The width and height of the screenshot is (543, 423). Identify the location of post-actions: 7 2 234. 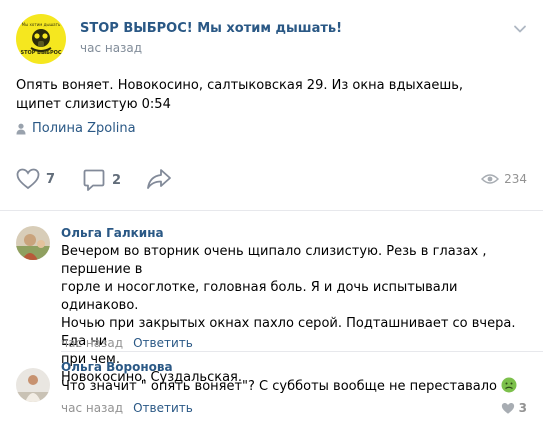
(271, 181).